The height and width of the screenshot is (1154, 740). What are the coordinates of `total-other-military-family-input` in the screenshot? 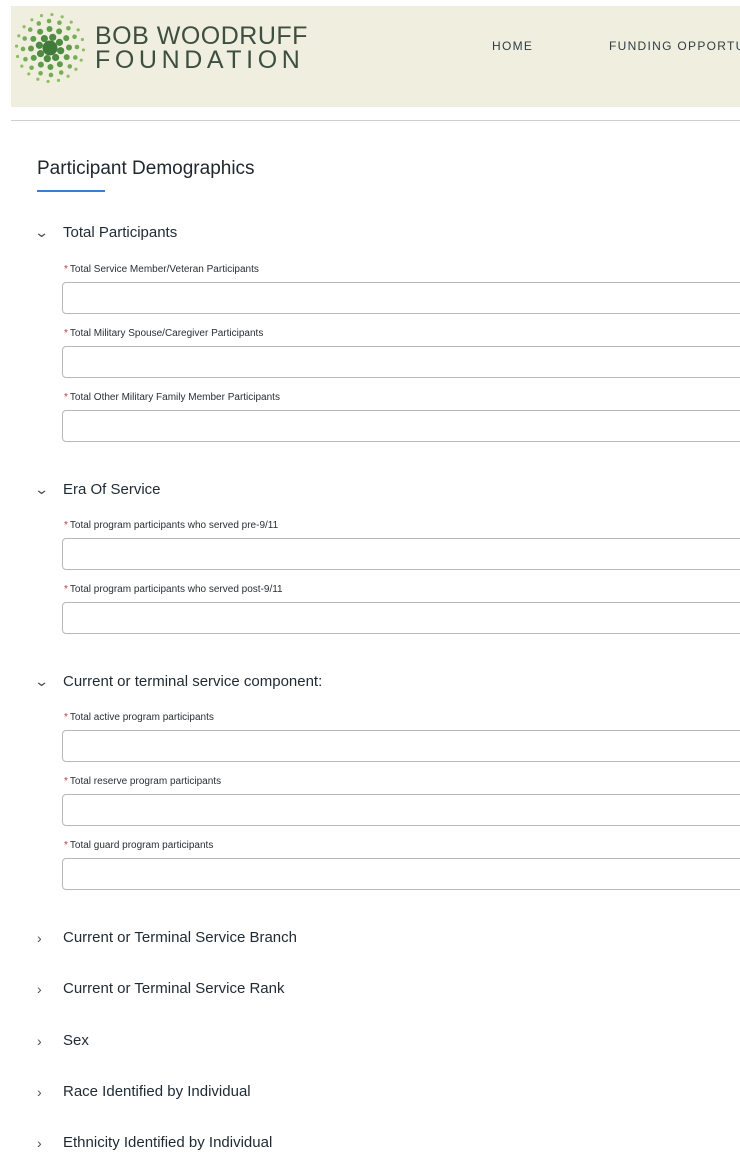 It's located at (401, 426).